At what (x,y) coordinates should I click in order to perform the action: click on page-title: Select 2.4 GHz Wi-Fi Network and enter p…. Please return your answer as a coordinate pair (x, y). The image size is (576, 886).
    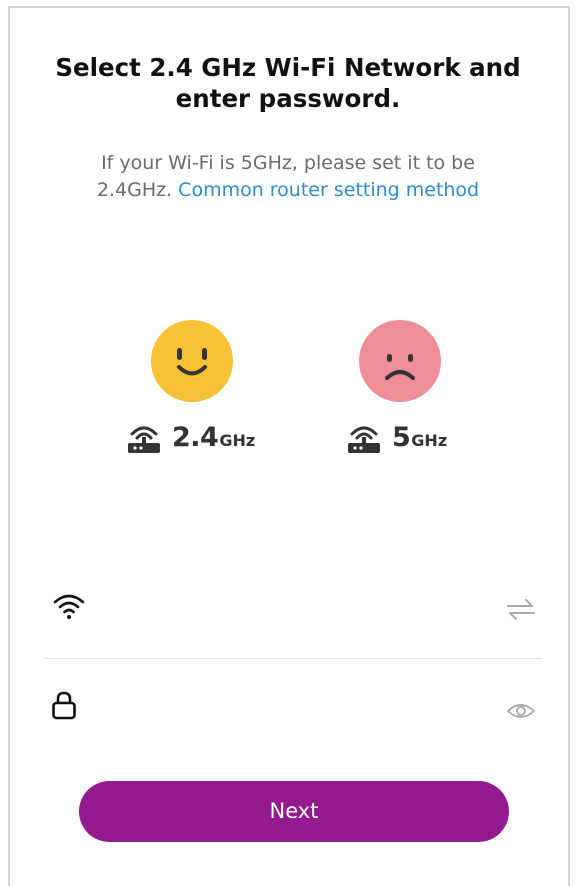
    Looking at the image, I should click on (288, 83).